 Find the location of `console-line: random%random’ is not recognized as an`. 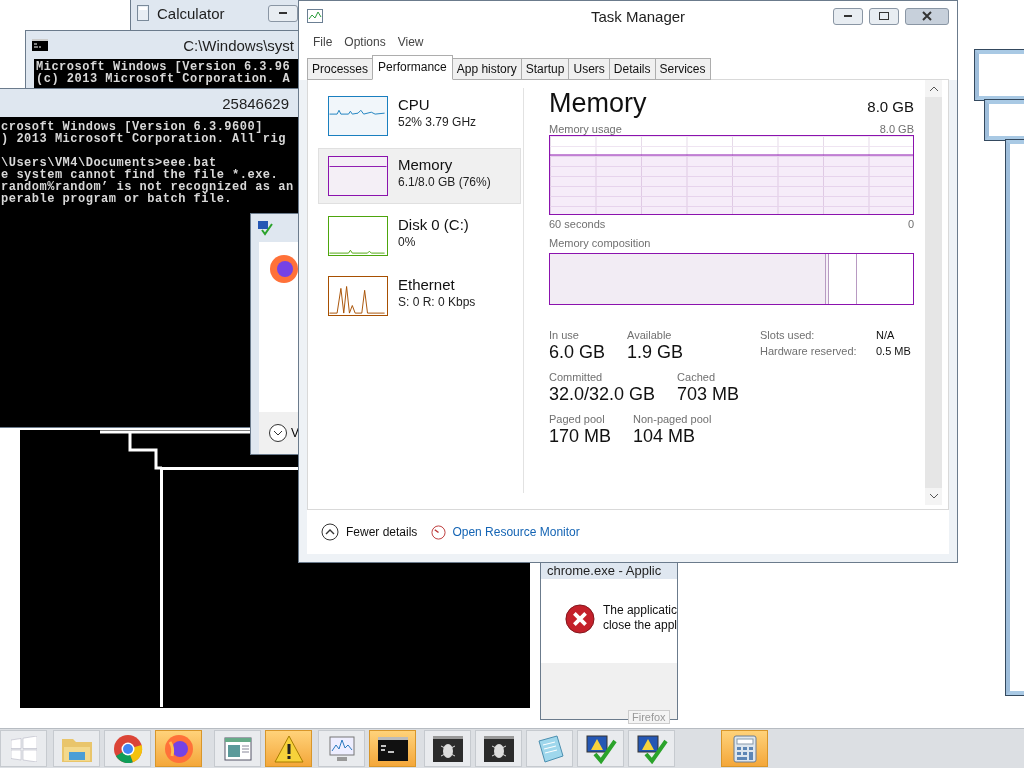

console-line: random%random’ is not recognized as an is located at coordinates (148, 187).